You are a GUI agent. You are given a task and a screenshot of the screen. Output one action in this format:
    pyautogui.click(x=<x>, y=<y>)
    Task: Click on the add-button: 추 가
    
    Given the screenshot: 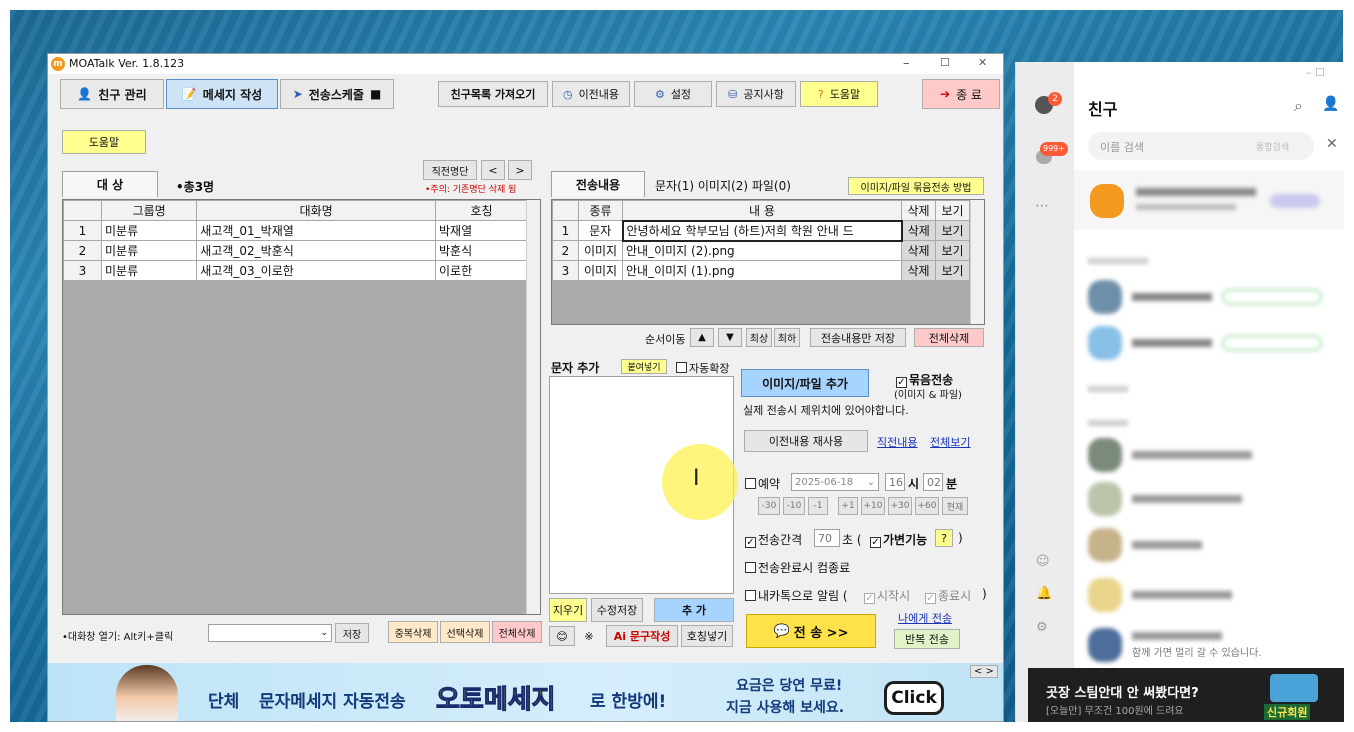 What is the action you would take?
    pyautogui.click(x=694, y=610)
    